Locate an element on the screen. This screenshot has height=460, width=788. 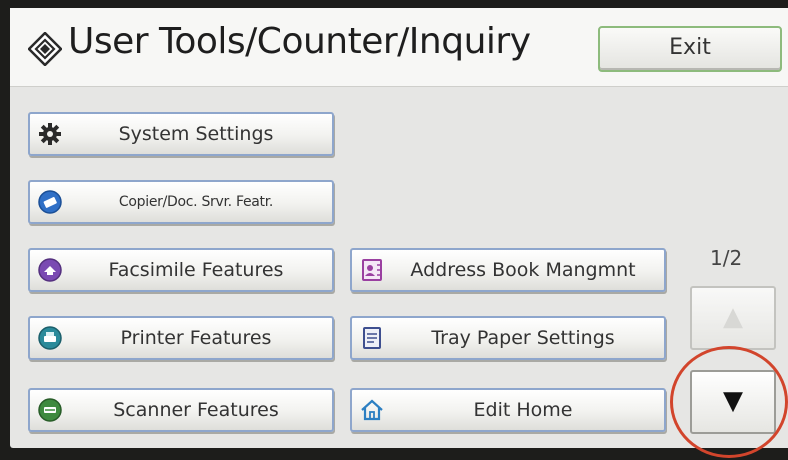
address-book-management-label: Address Book Mangmnt is located at coordinates (523, 270).